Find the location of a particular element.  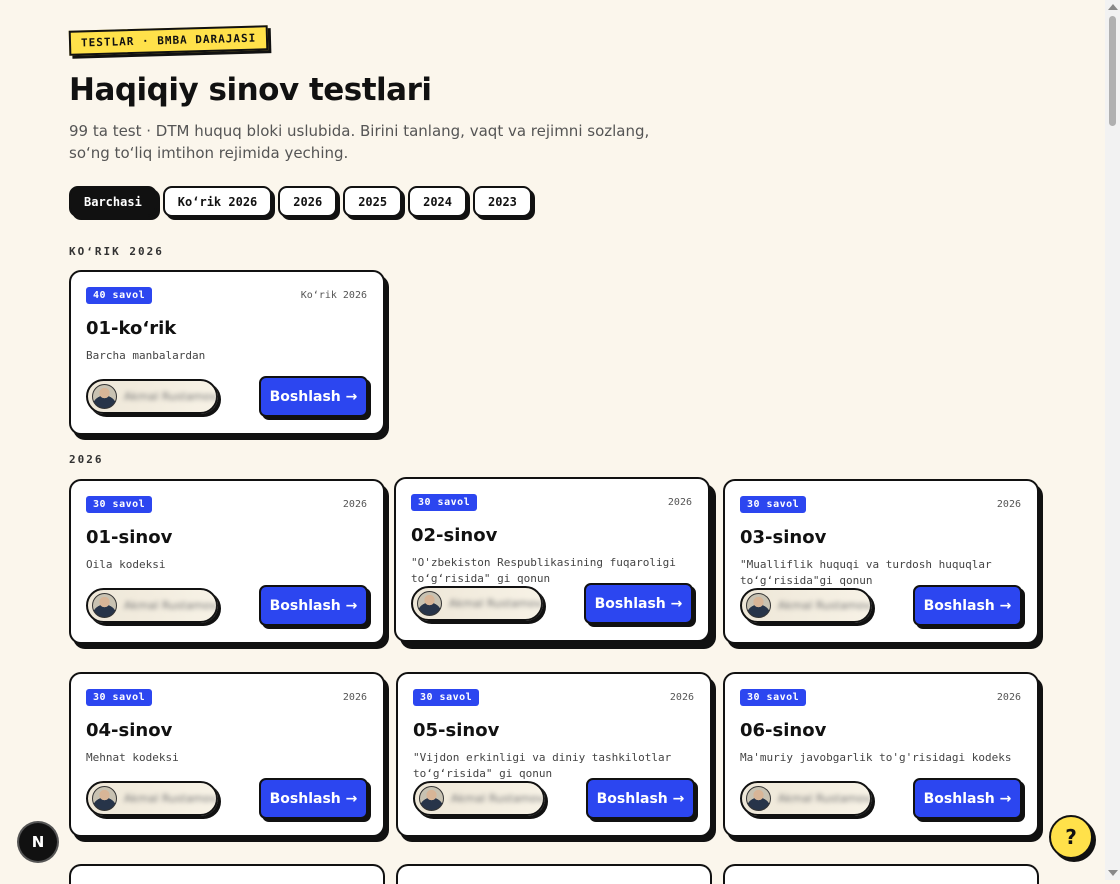

framework-logo-icon: N is located at coordinates (38, 842).